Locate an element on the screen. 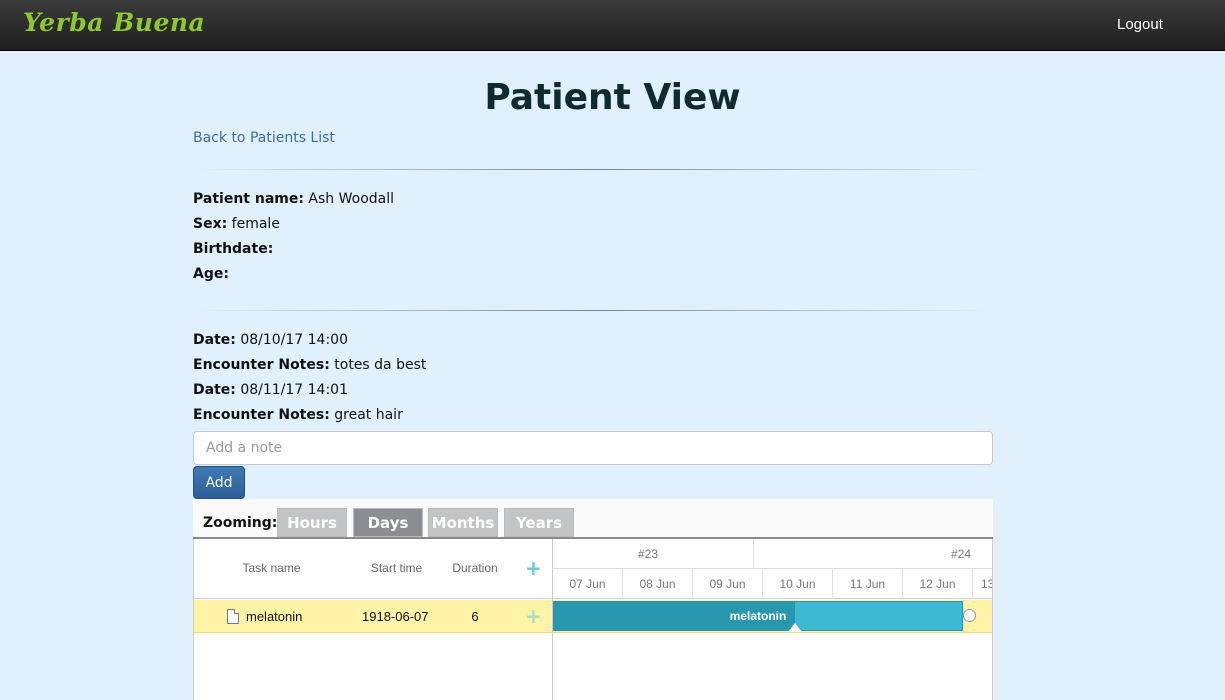  add-task-icon: + is located at coordinates (533, 568).